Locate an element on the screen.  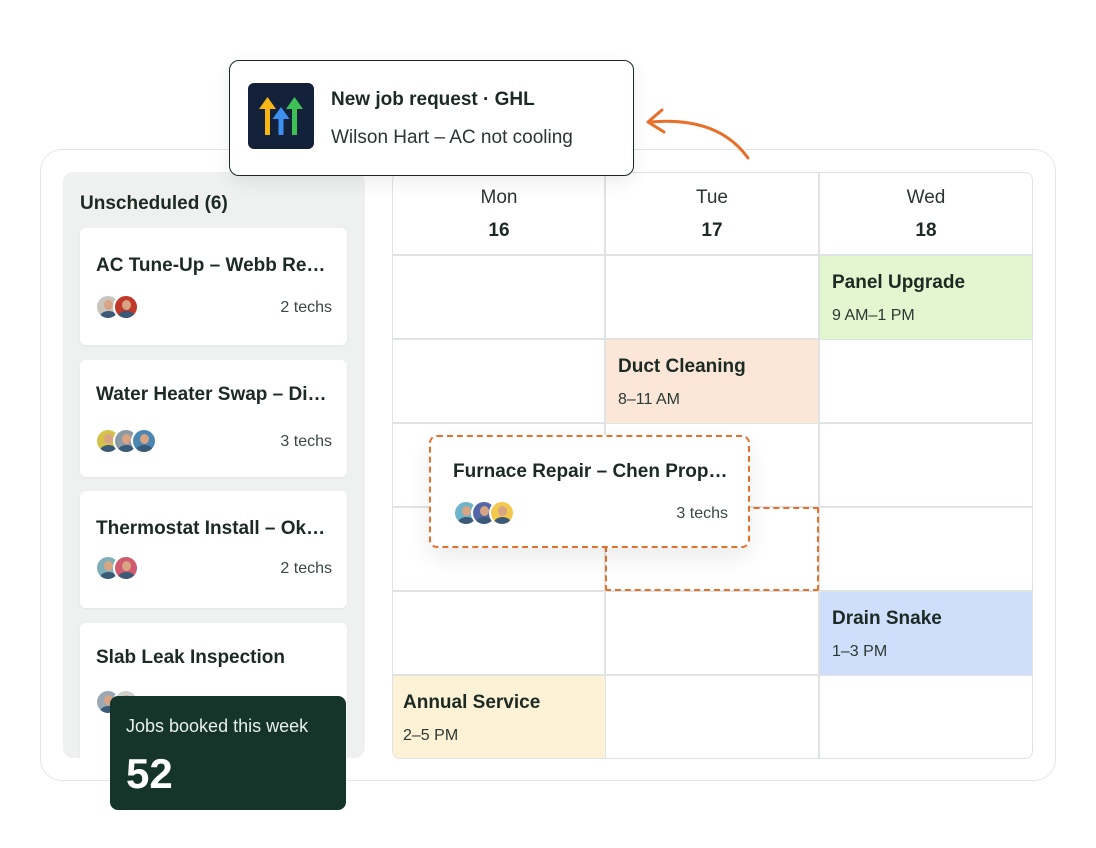
event-time: 1–3 PM is located at coordinates (860, 651).